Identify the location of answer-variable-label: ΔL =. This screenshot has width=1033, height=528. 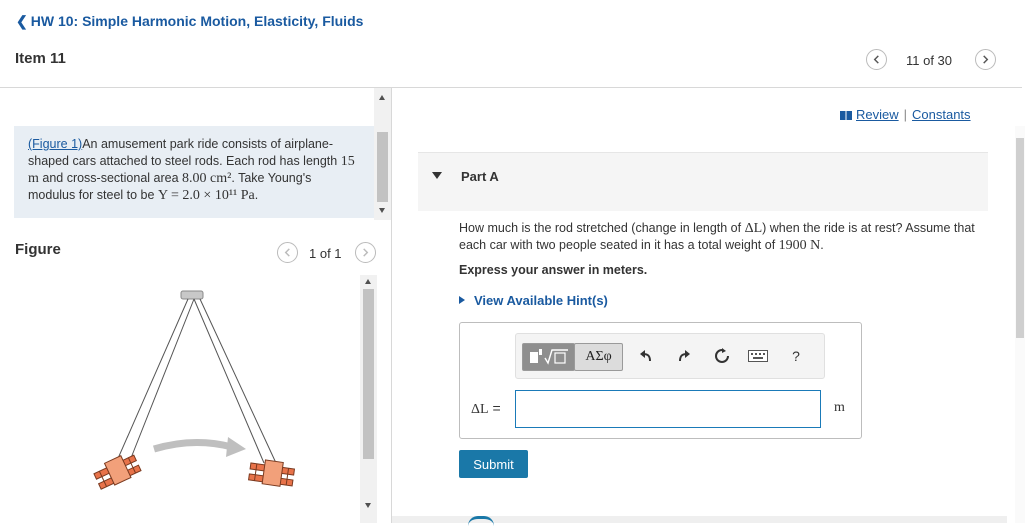
(486, 409).